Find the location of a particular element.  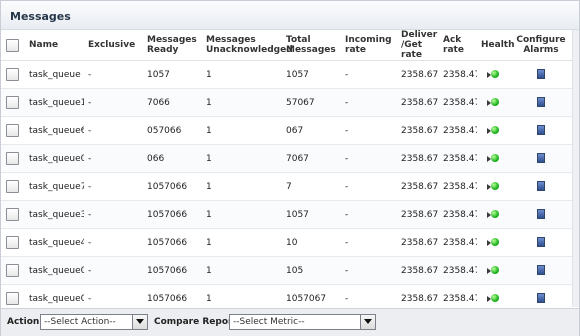

table-row: task_queue4-1057066 1 10-2358.67 2358.47 is located at coordinates (287, 242).